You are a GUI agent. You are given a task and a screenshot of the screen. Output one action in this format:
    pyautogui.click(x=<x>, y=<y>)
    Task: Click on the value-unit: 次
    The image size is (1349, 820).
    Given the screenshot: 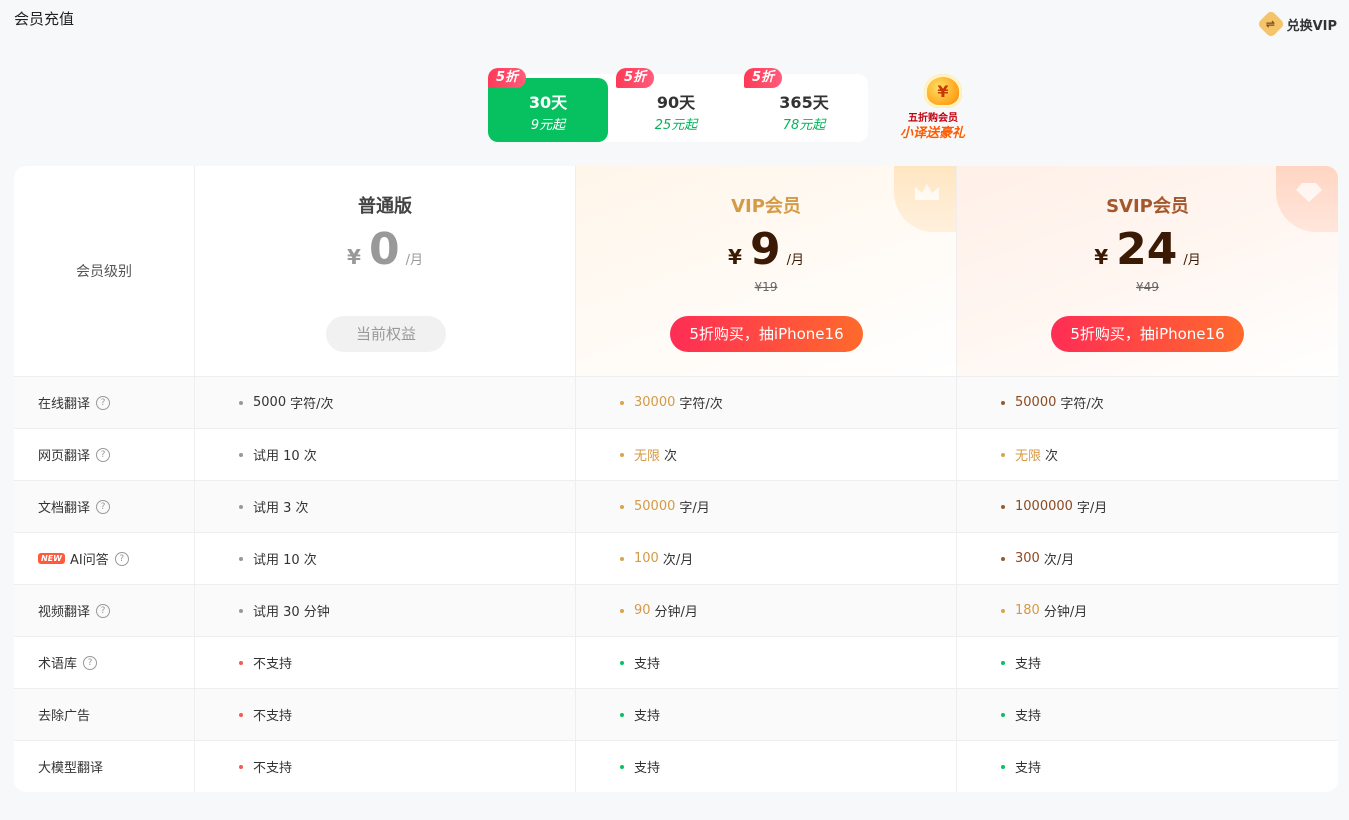 What is the action you would take?
    pyautogui.click(x=671, y=456)
    